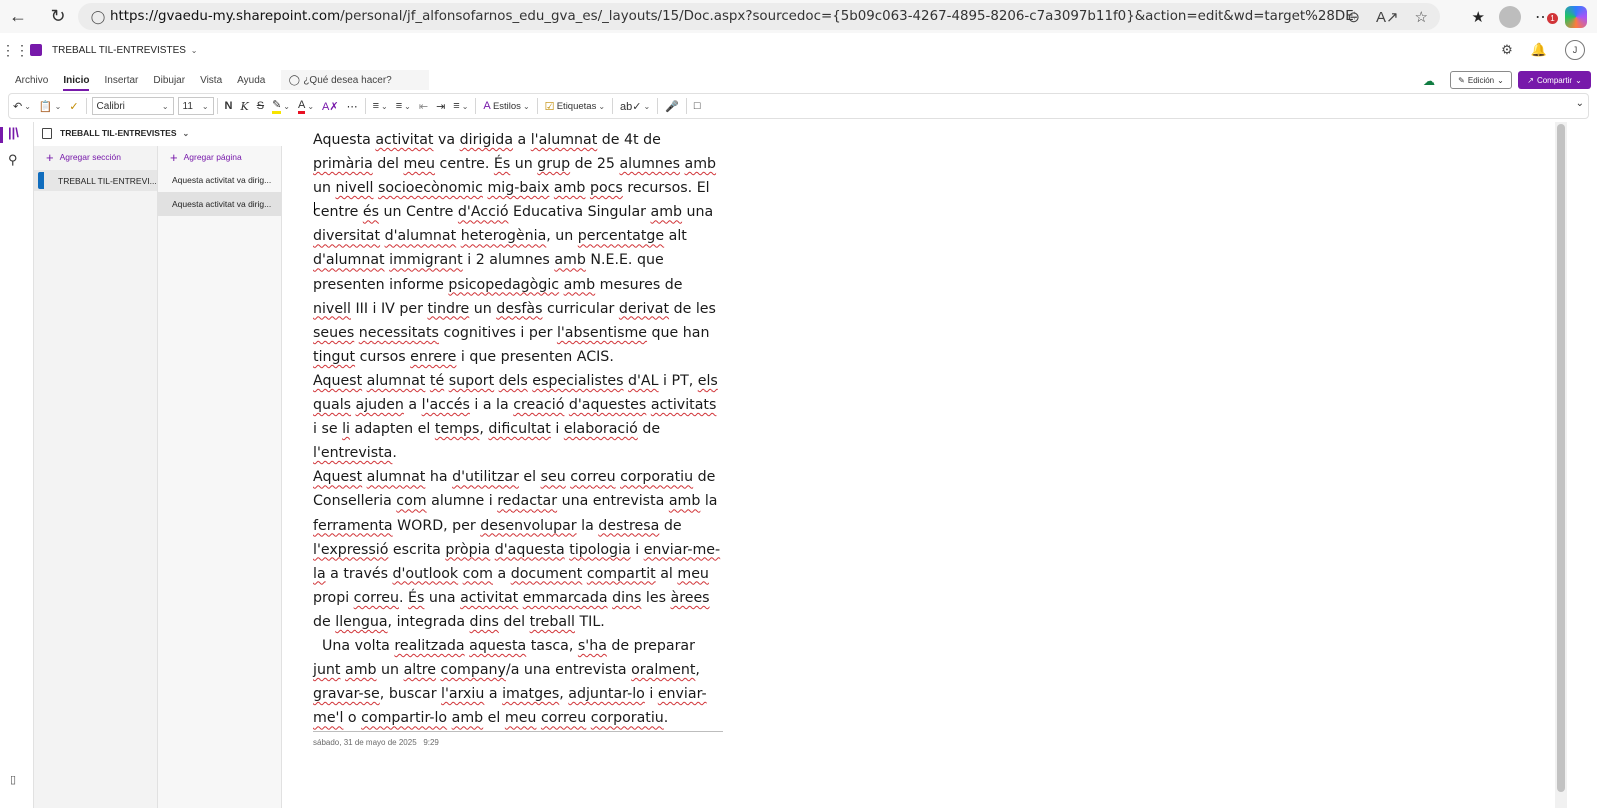  What do you see at coordinates (13, 160) in the screenshot?
I see `search-icon: ⚲` at bounding box center [13, 160].